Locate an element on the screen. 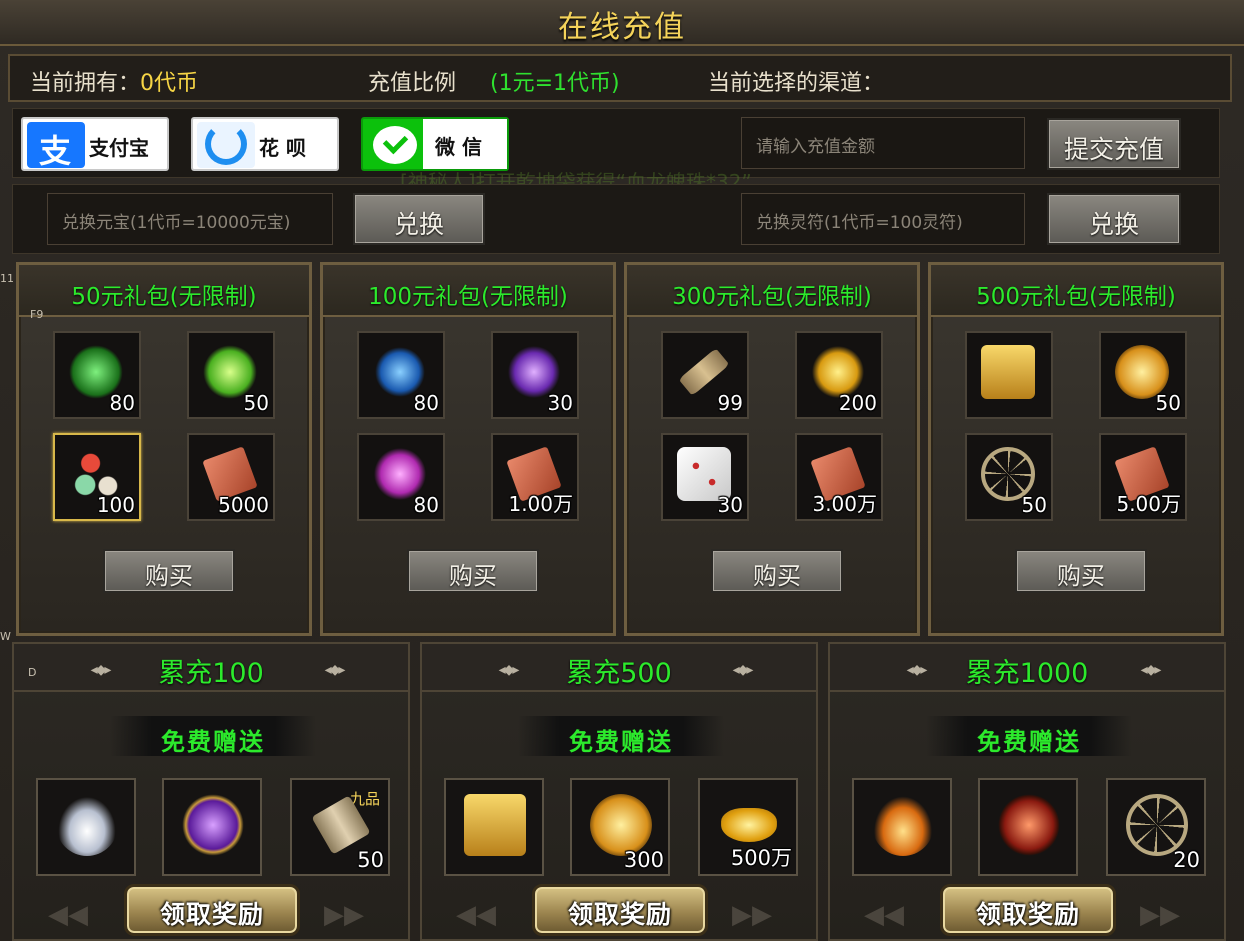  huabei-button: 花 呗 is located at coordinates (265, 144).